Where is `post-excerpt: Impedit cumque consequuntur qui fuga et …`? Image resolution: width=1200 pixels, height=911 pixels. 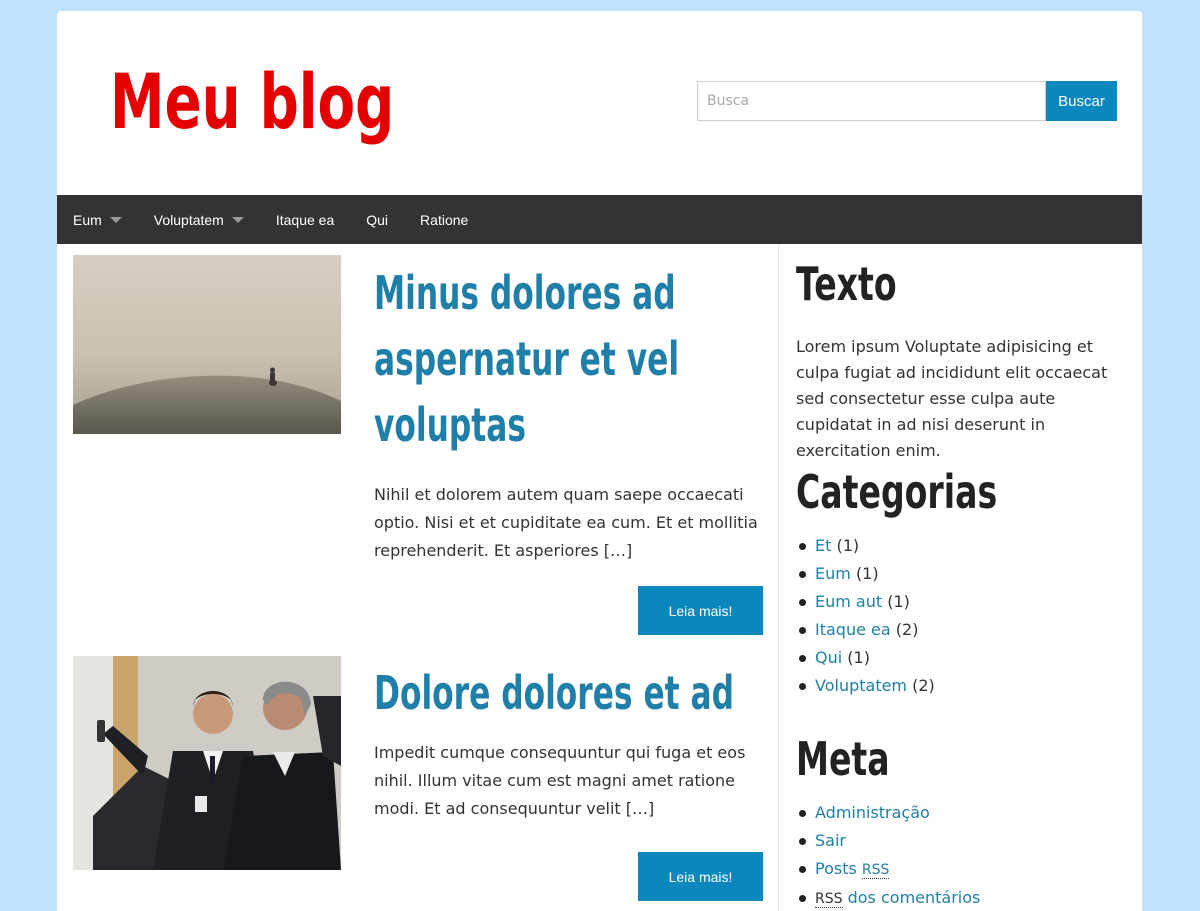 post-excerpt: Impedit cumque consequuntur qui fuga et … is located at coordinates (560, 780).